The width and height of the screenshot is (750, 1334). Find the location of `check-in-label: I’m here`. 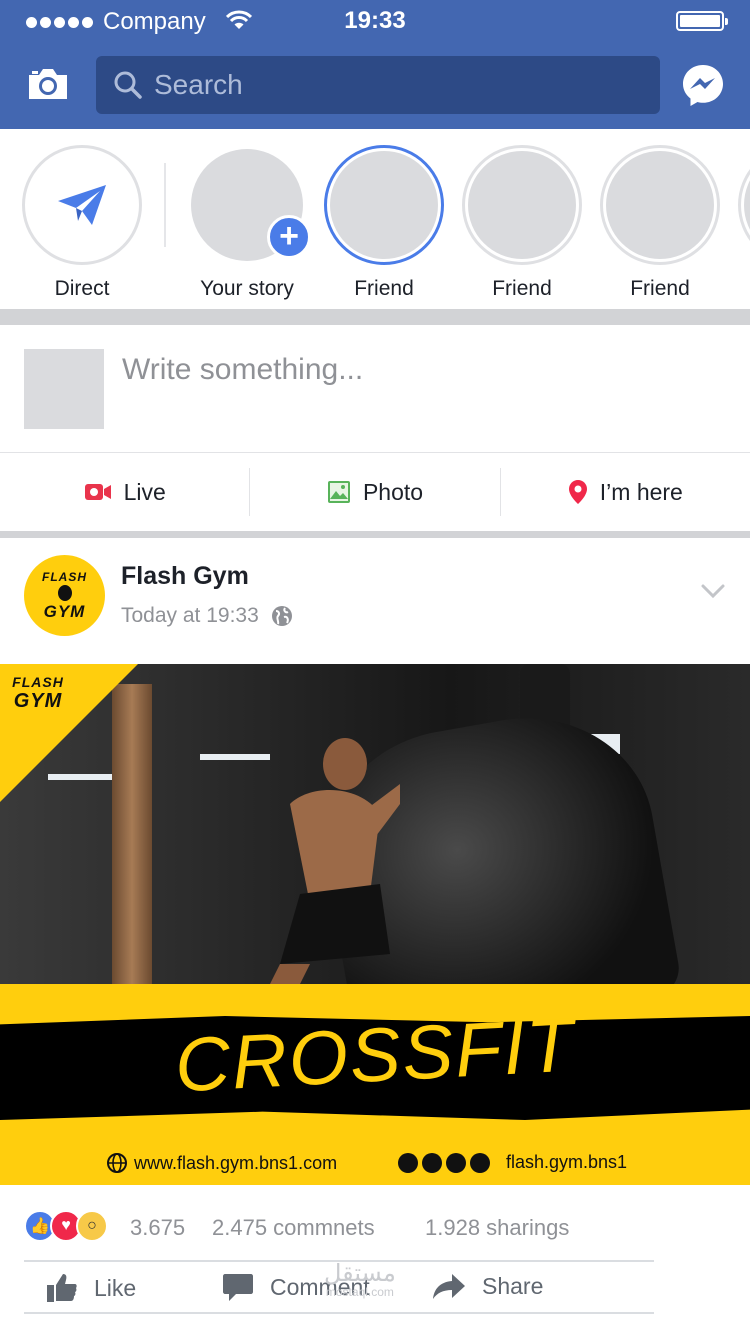

check-in-label: I’m here is located at coordinates (641, 491).